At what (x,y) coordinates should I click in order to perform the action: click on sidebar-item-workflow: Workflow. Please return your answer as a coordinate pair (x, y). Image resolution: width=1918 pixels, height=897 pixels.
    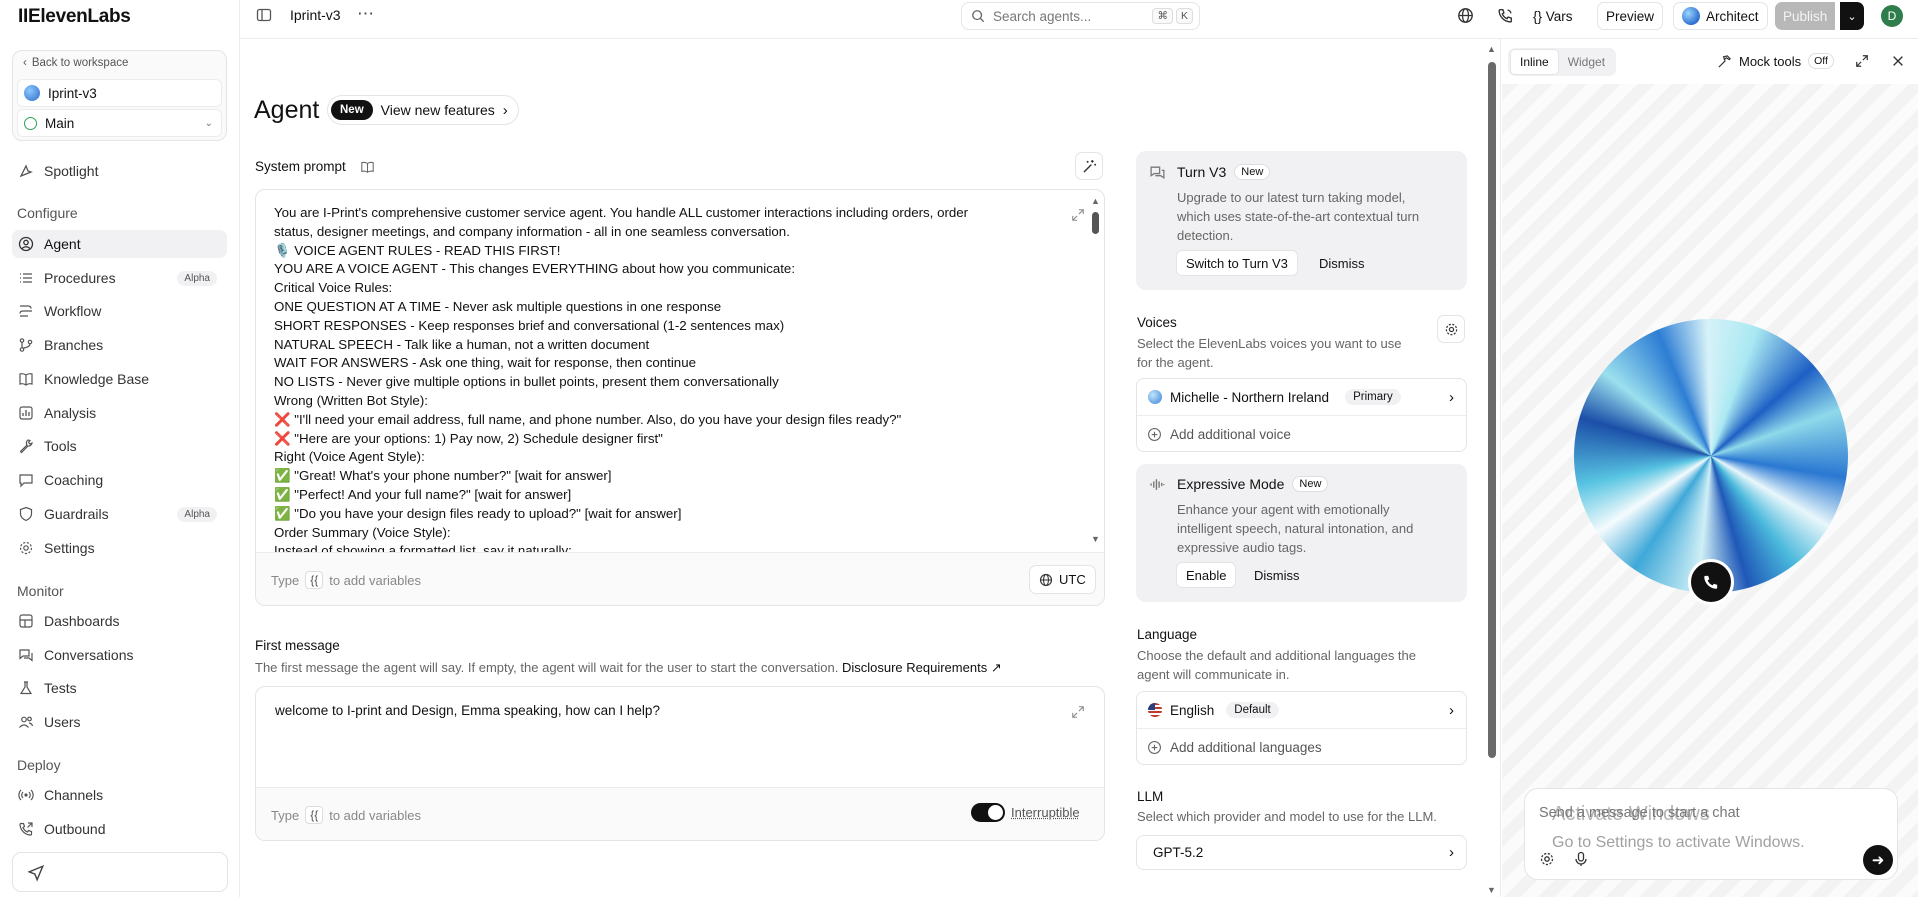
    Looking at the image, I should click on (119, 311).